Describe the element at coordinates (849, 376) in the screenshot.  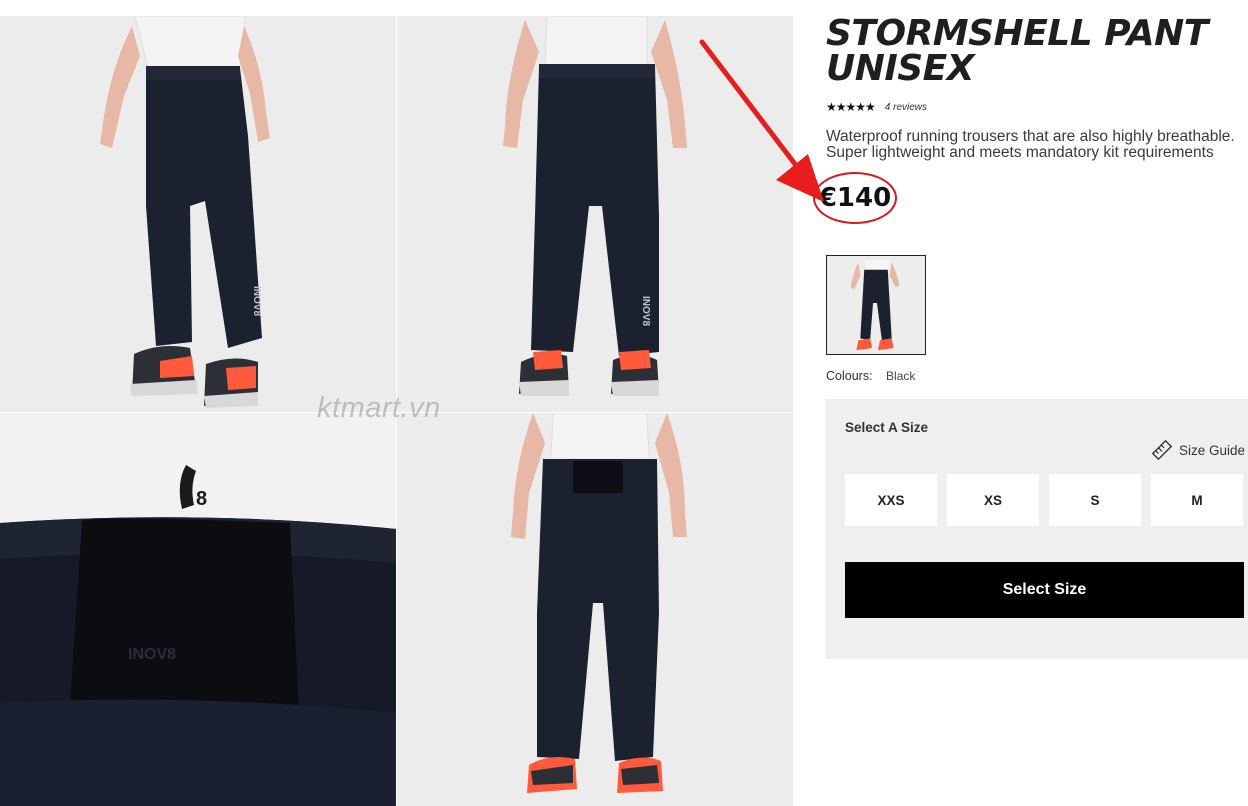
I see `colours-label: Colours:` at that location.